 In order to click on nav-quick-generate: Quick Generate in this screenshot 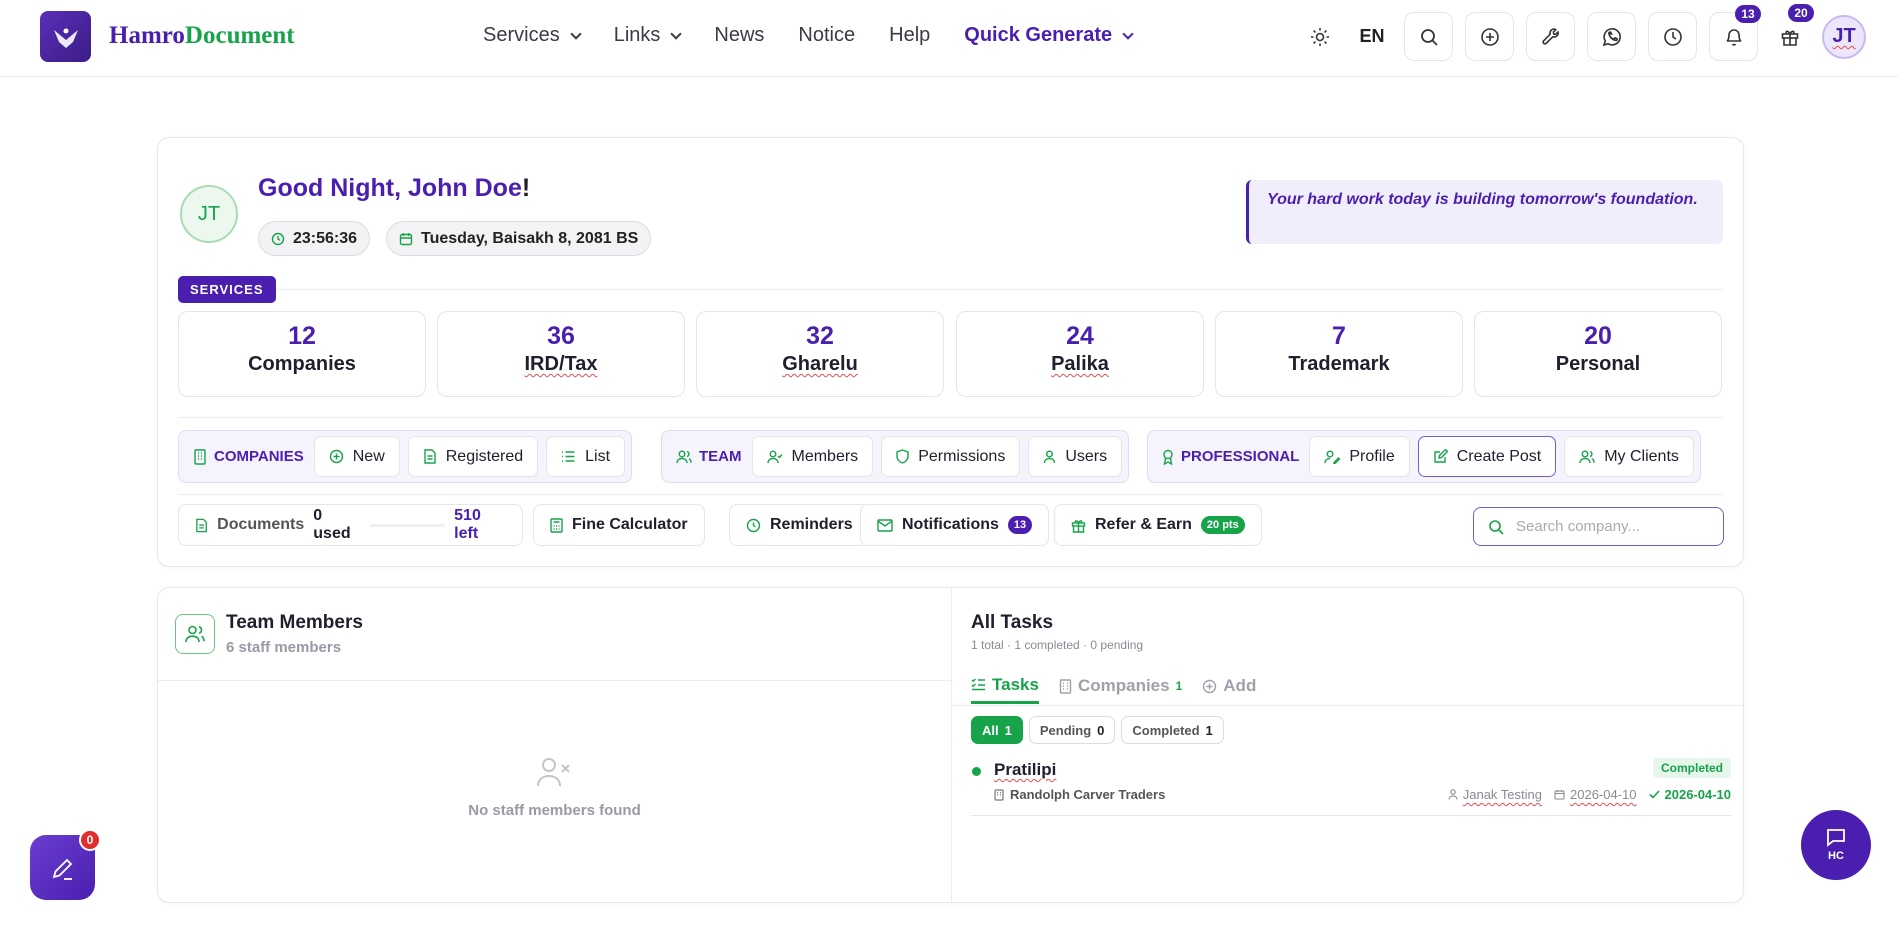, I will do `click(1049, 35)`.